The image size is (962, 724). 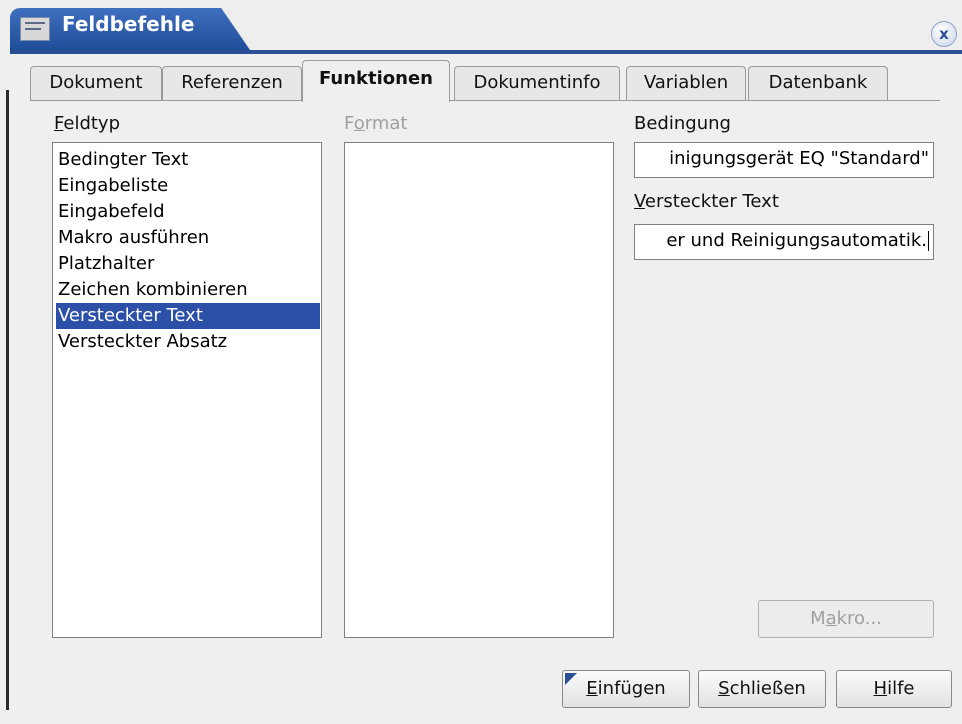 I want to click on bedingung-value: inigungsgerät EQ "Standard", so click(x=799, y=158).